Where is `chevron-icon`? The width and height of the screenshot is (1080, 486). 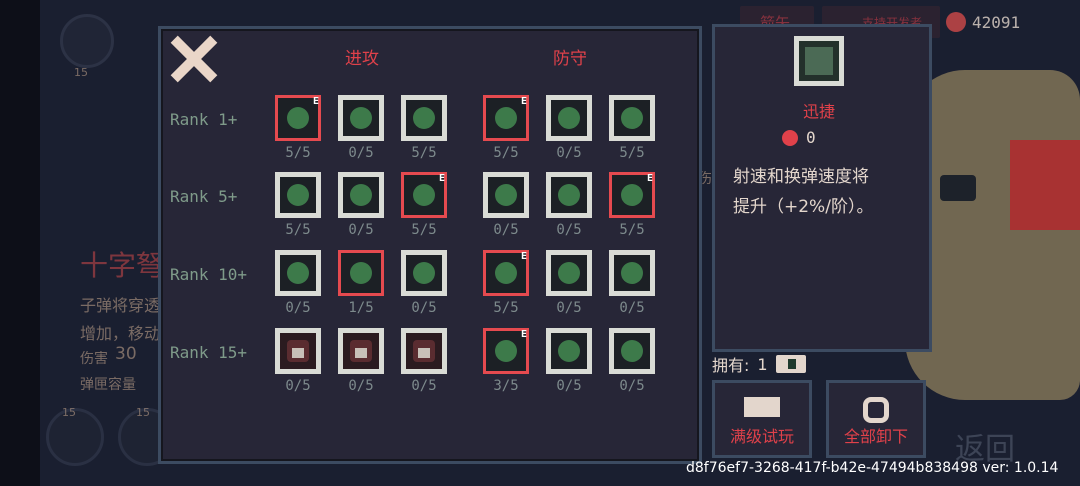
chevron-icon is located at coordinates (569, 195).